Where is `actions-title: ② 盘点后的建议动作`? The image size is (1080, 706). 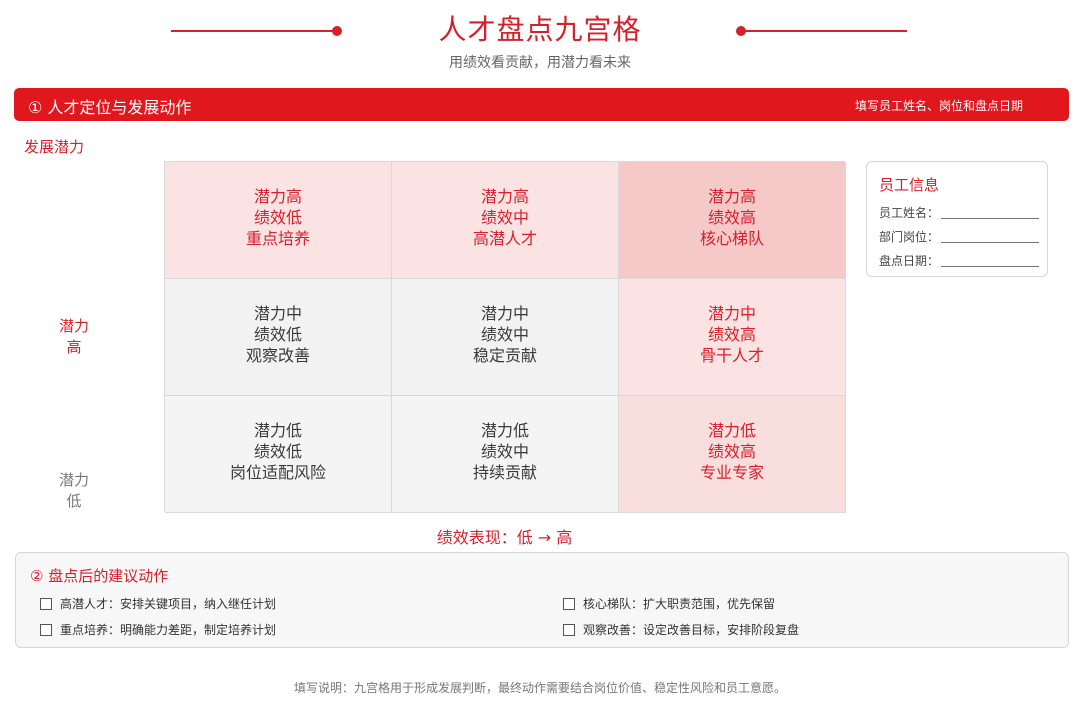
actions-title: ② 盘点后的建议动作 is located at coordinates (99, 576).